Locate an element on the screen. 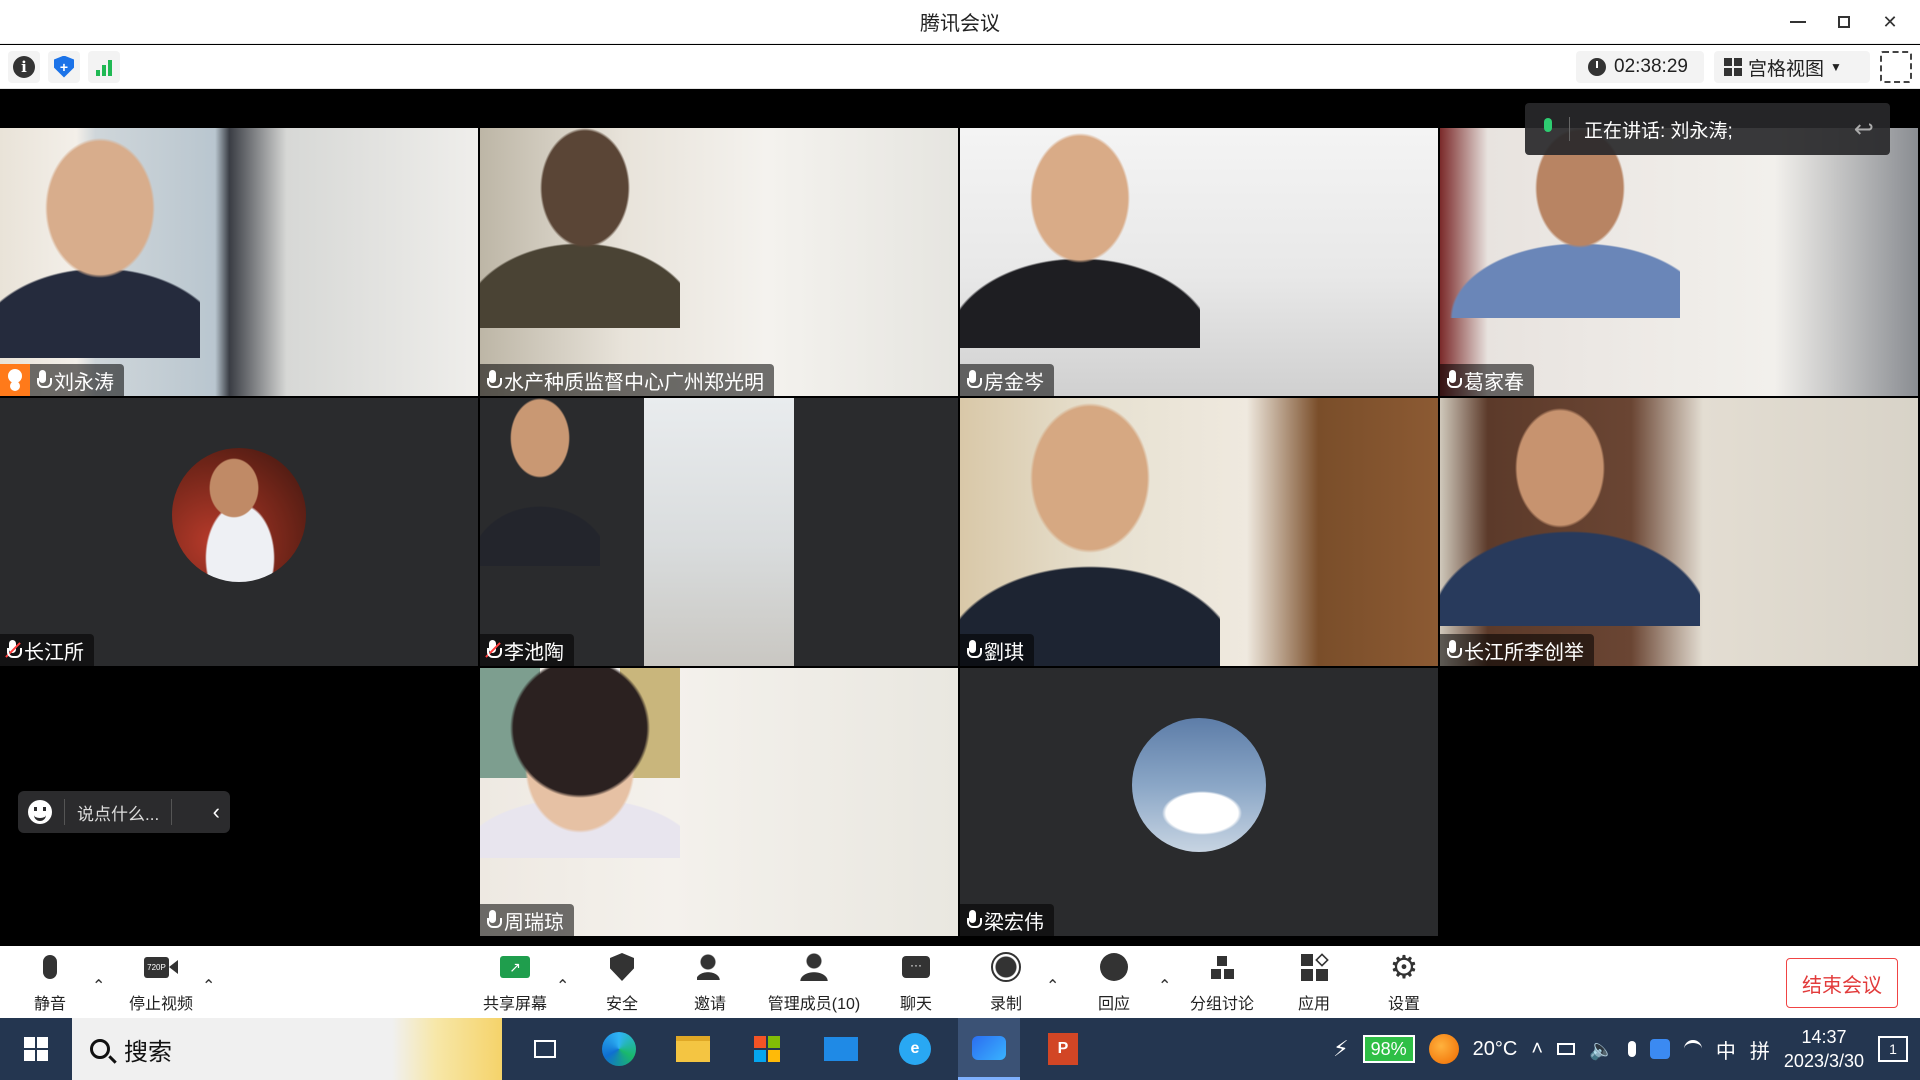  network-icon is located at coordinates (1566, 1049).